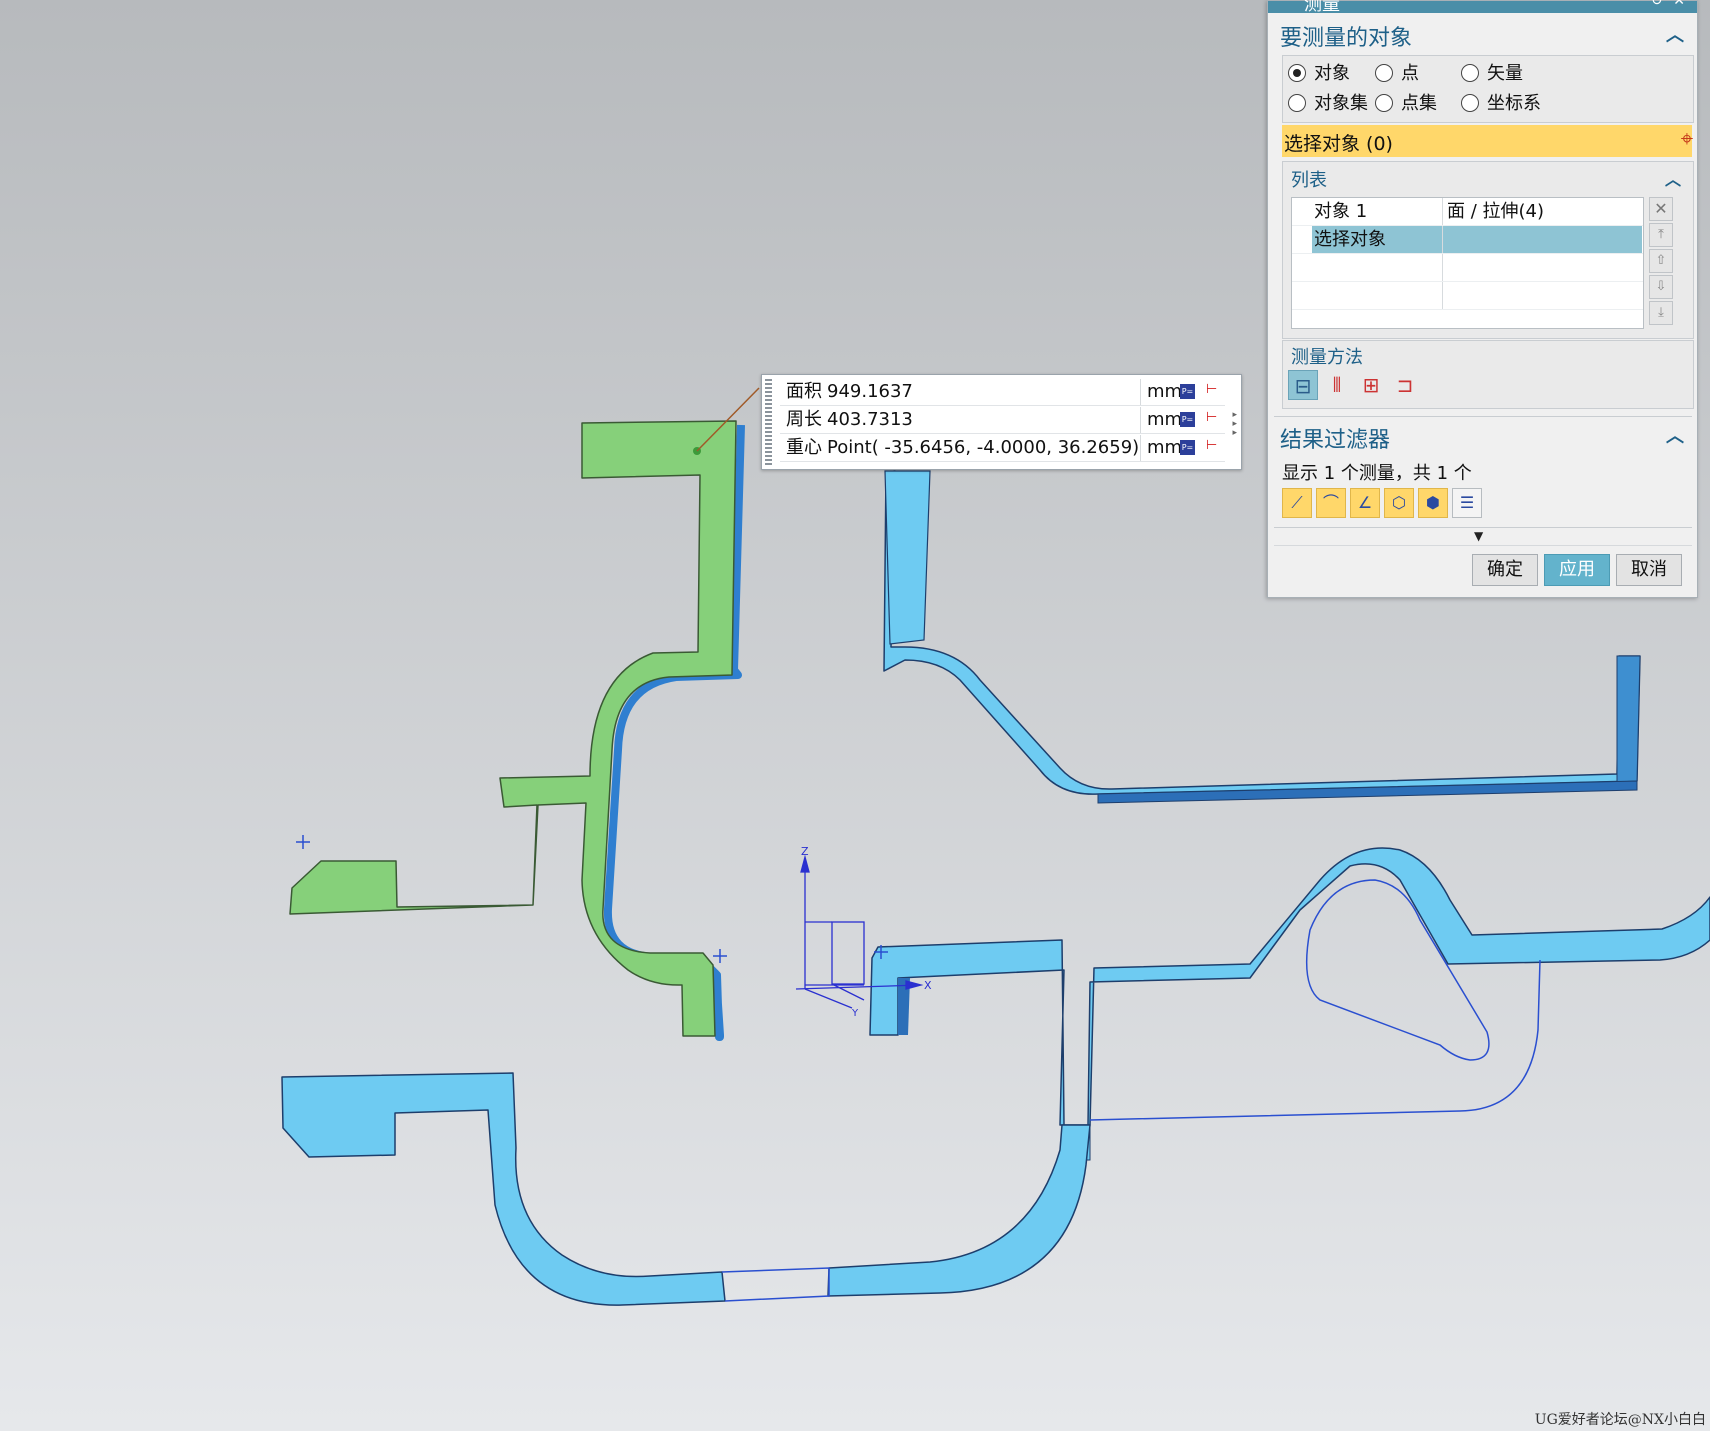  I want to click on callout-row-area: 面积 949.1637 mm² P= ⊢, so click(1002, 392).